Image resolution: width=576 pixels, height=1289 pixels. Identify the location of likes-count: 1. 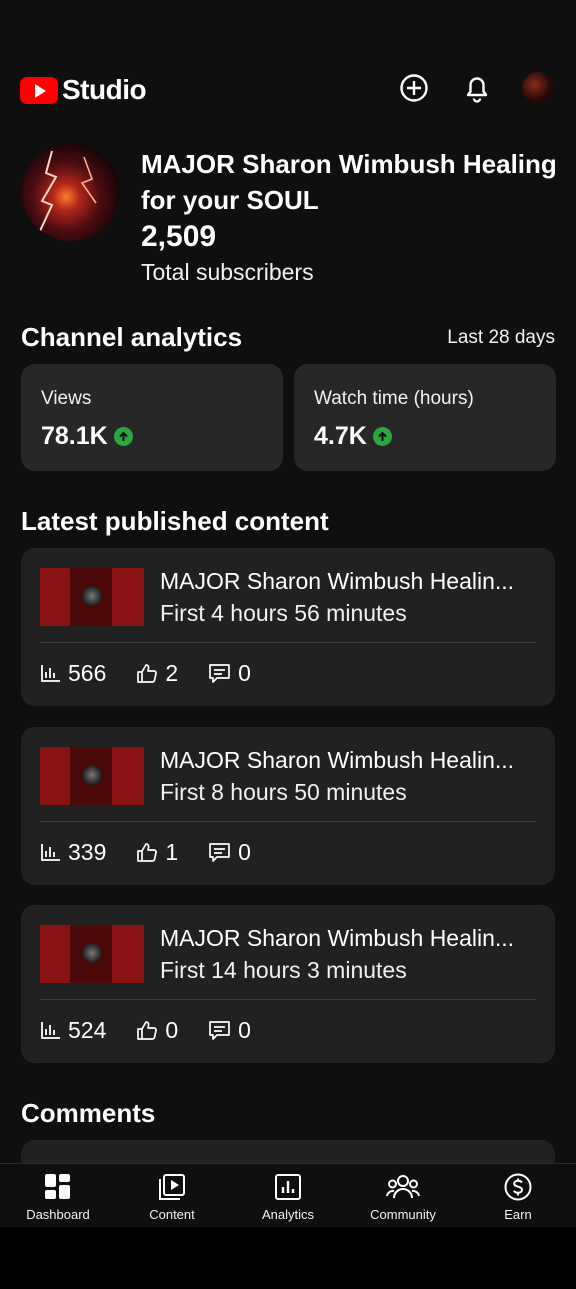
(172, 852).